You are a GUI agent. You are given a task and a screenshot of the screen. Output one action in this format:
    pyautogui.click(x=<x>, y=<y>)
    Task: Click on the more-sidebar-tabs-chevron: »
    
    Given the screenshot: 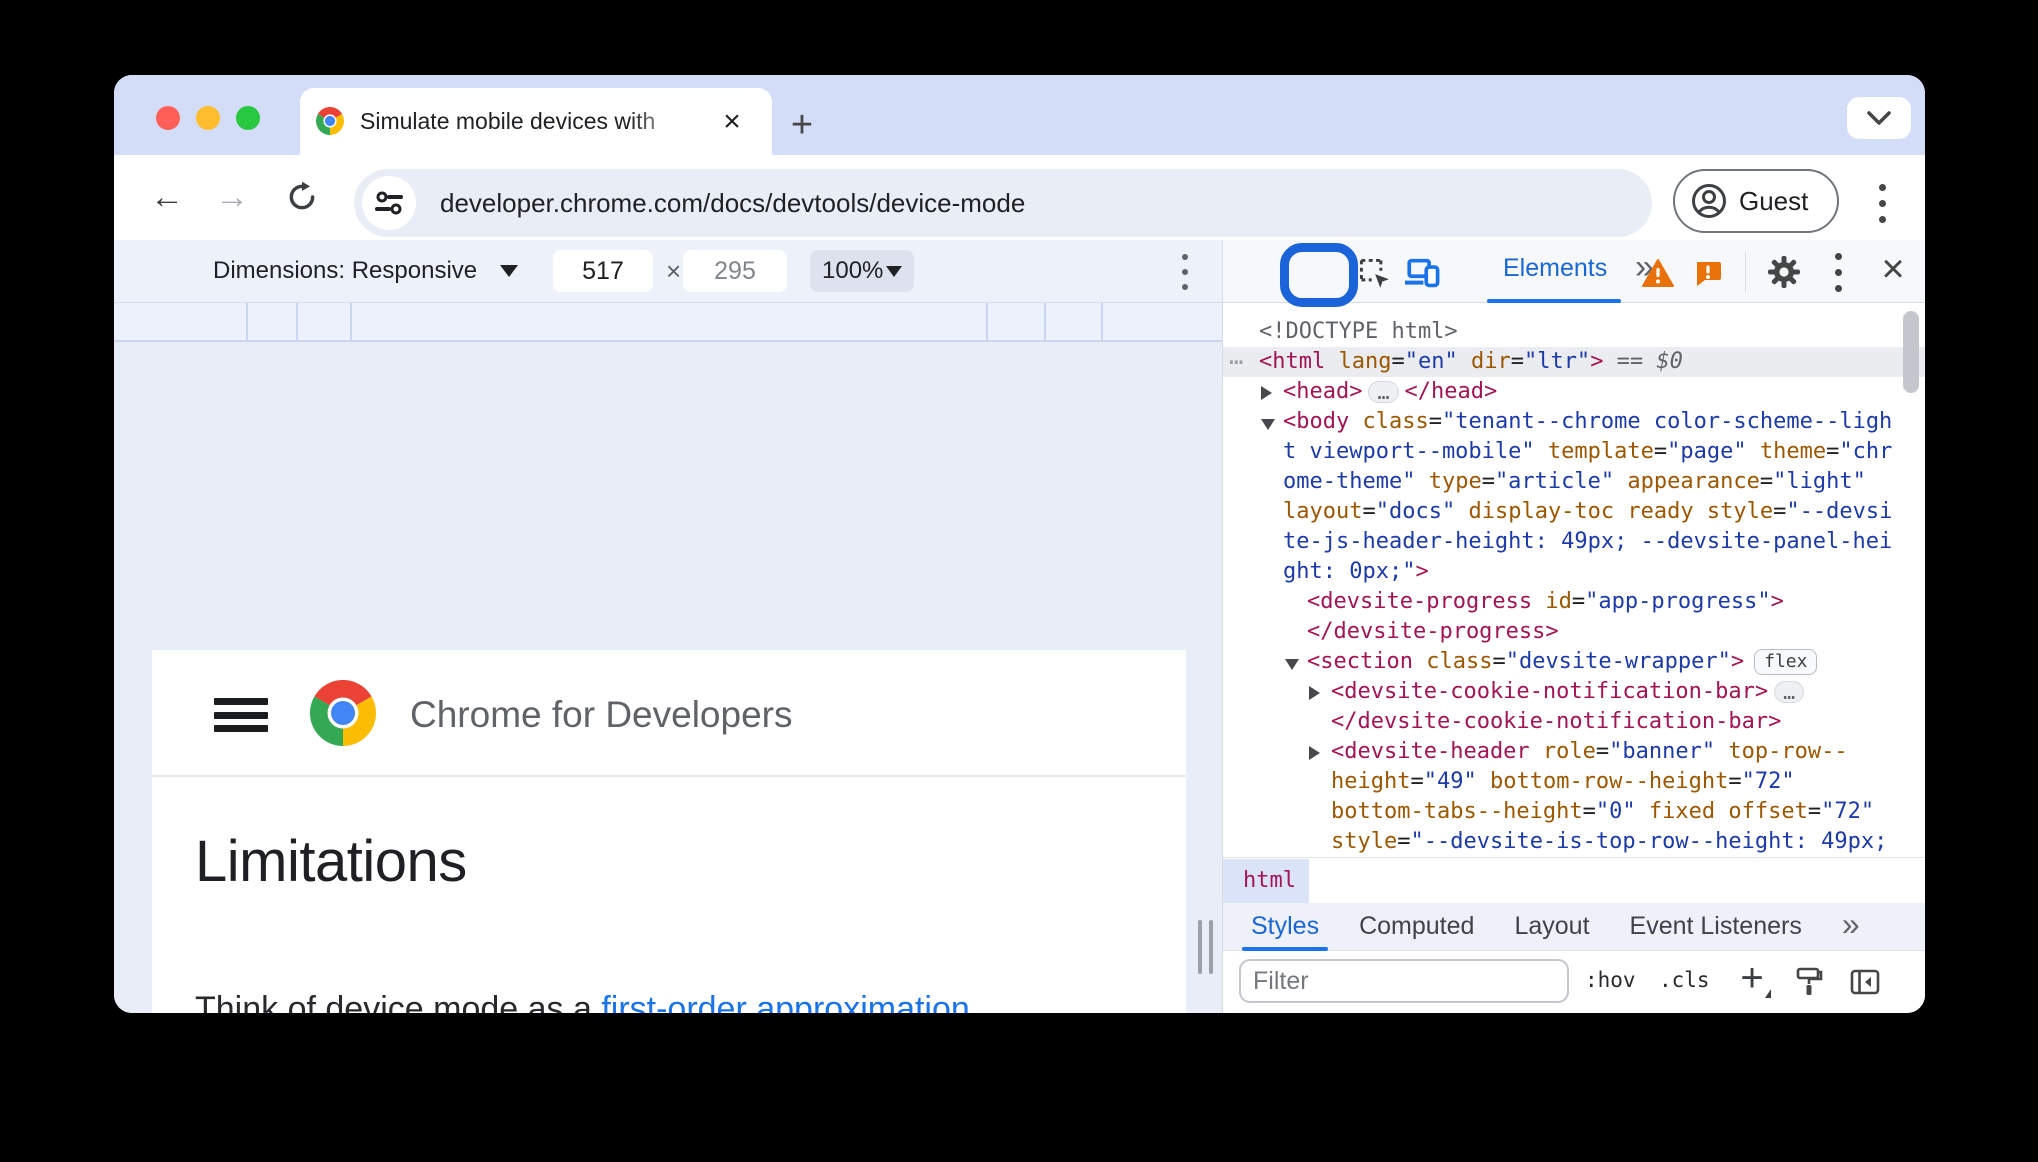 What is the action you would take?
    pyautogui.click(x=1851, y=924)
    